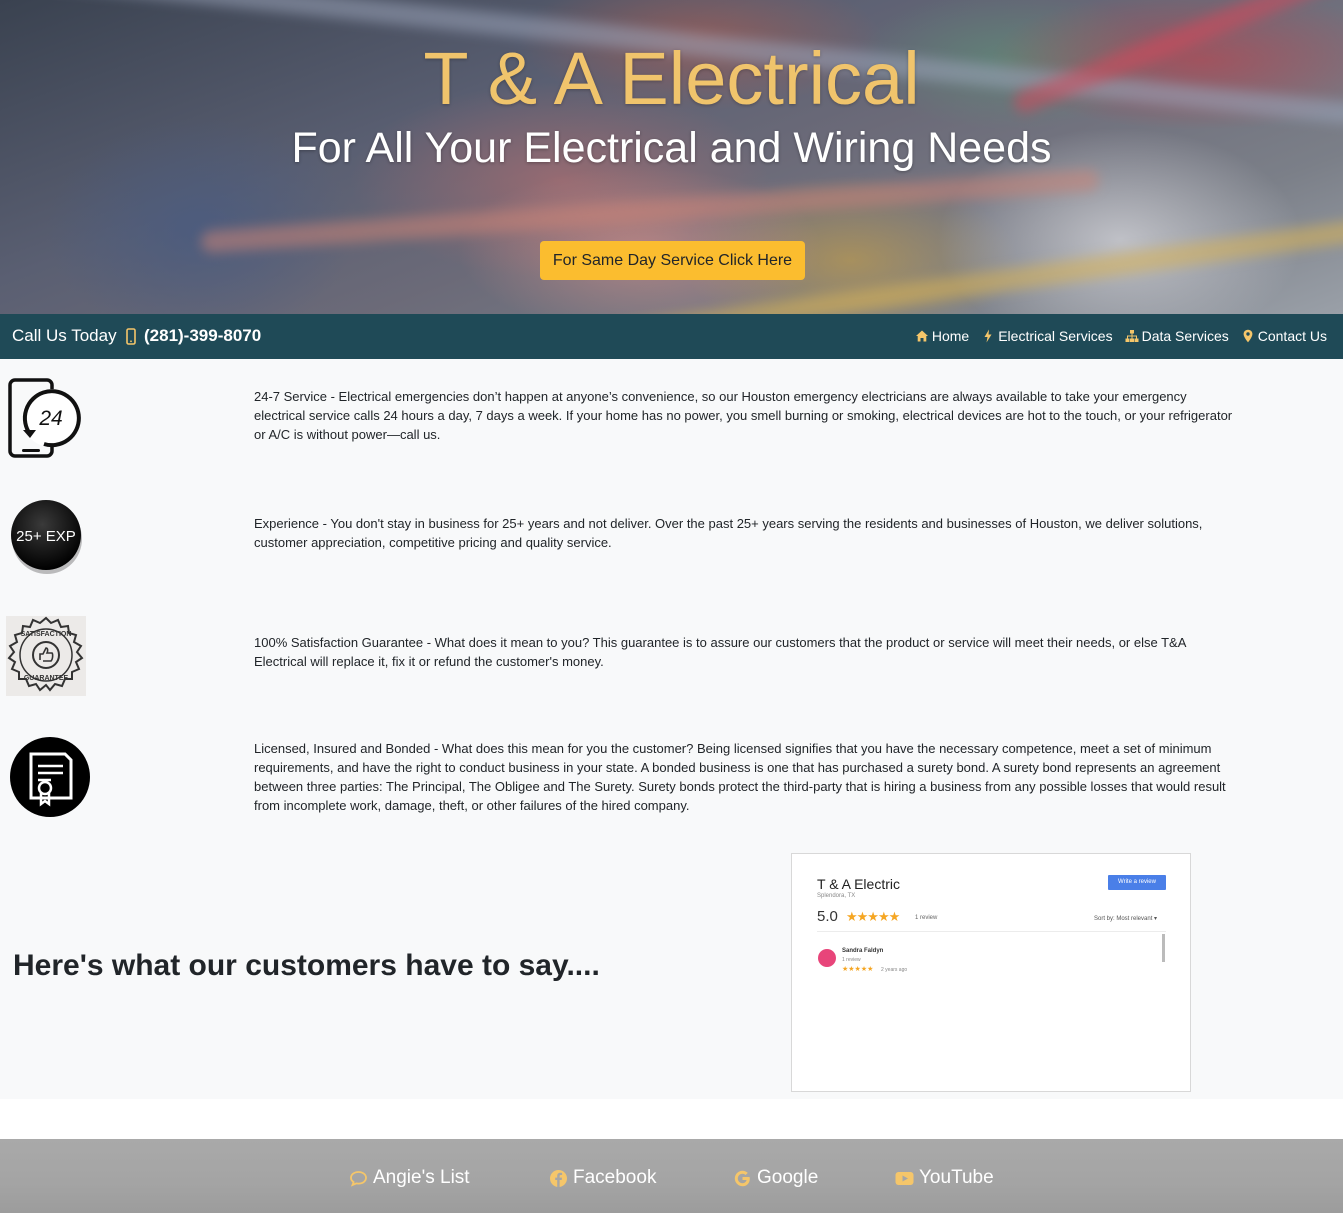 The image size is (1343, 1213). I want to click on review-time: 2 years ago, so click(894, 970).